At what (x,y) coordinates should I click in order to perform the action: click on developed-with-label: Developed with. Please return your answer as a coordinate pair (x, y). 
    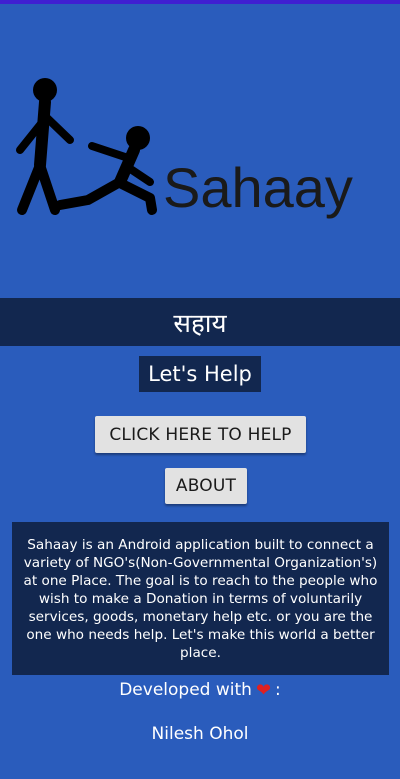
    Looking at the image, I should click on (185, 690).